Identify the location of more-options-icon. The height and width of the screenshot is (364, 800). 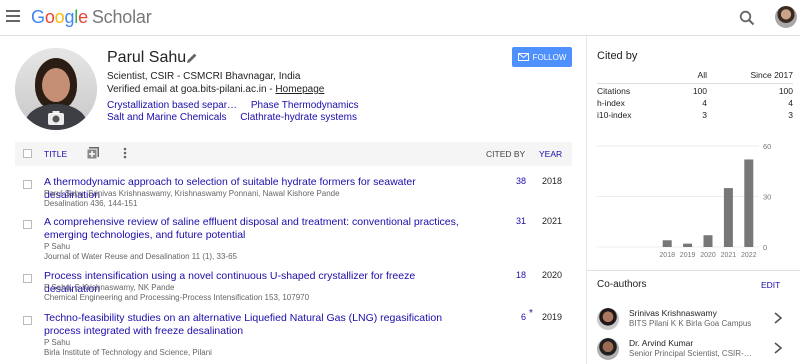
(125, 153).